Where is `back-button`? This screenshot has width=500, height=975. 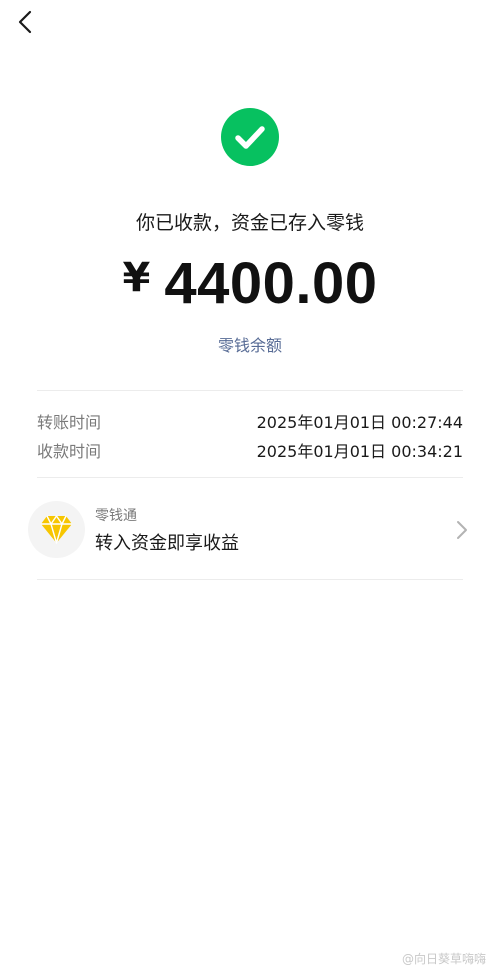 back-button is located at coordinates (26, 22).